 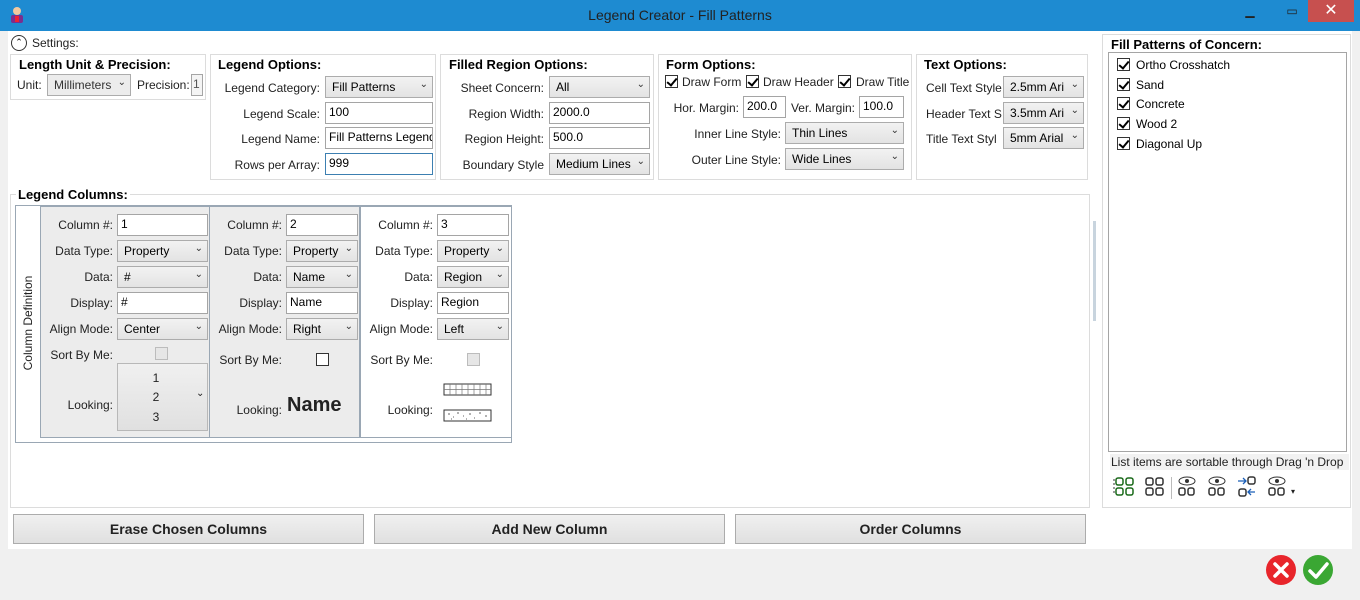 What do you see at coordinates (1186, 44) in the screenshot?
I see `fill-patterns-title: Fill Patterns of Concern:` at bounding box center [1186, 44].